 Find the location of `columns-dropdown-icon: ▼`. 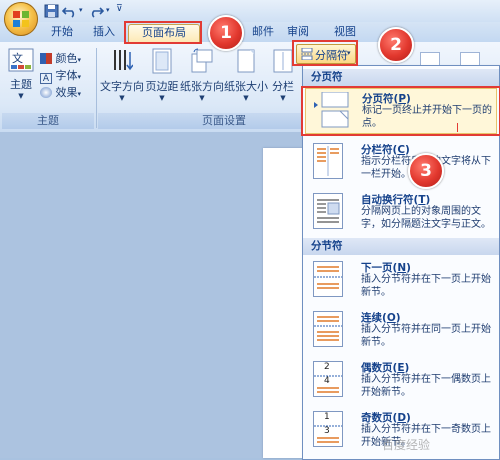

columns-dropdown-icon: ▼ is located at coordinates (283, 98).